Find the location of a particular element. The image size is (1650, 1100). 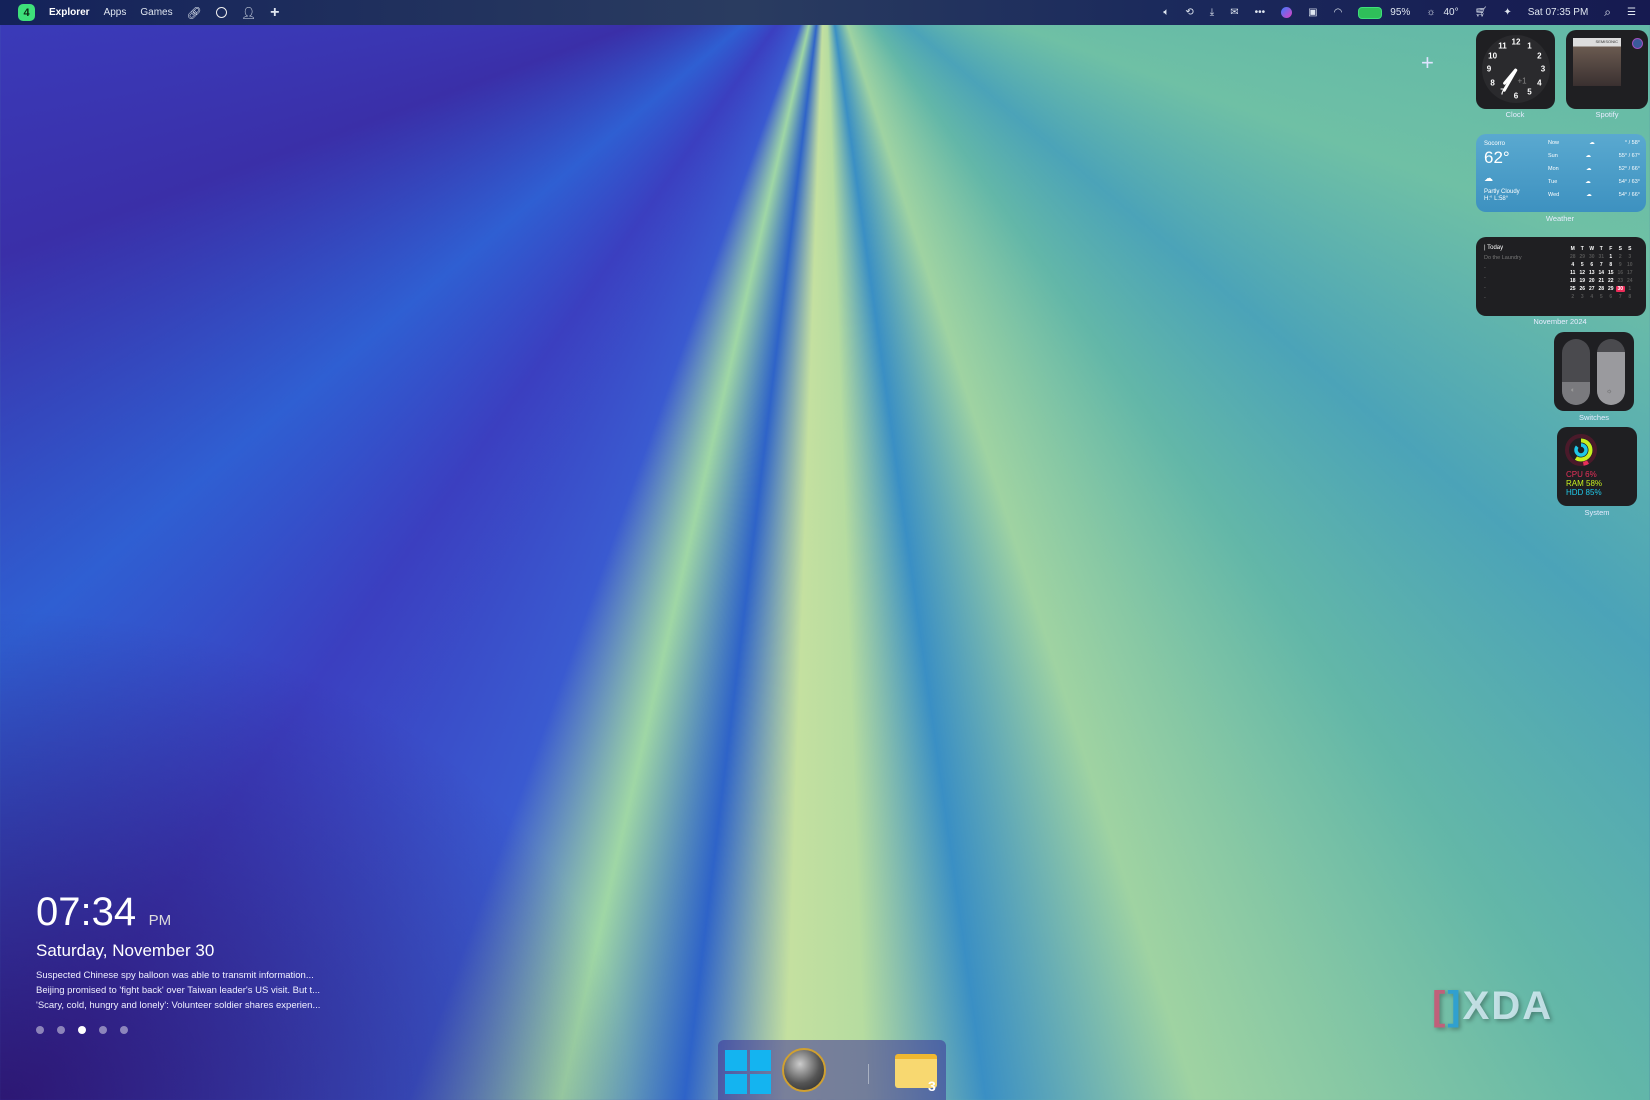

add-widget-button: + is located at coordinates (1427, 63).